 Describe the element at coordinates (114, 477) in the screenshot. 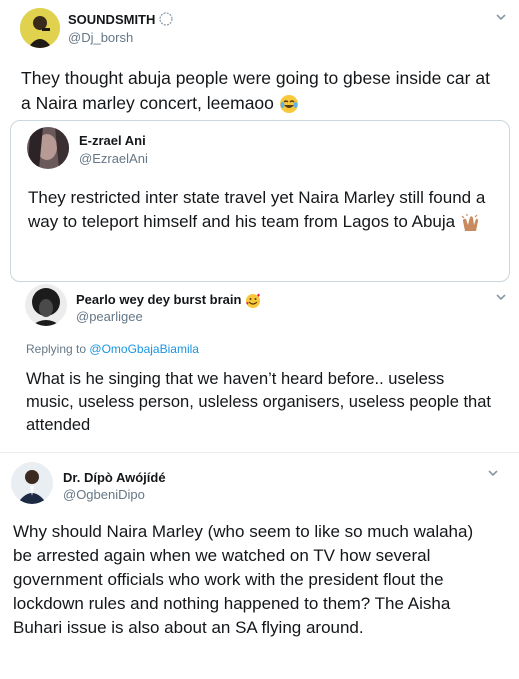

I see `author-name: Dr. Dípò Awójídé` at that location.